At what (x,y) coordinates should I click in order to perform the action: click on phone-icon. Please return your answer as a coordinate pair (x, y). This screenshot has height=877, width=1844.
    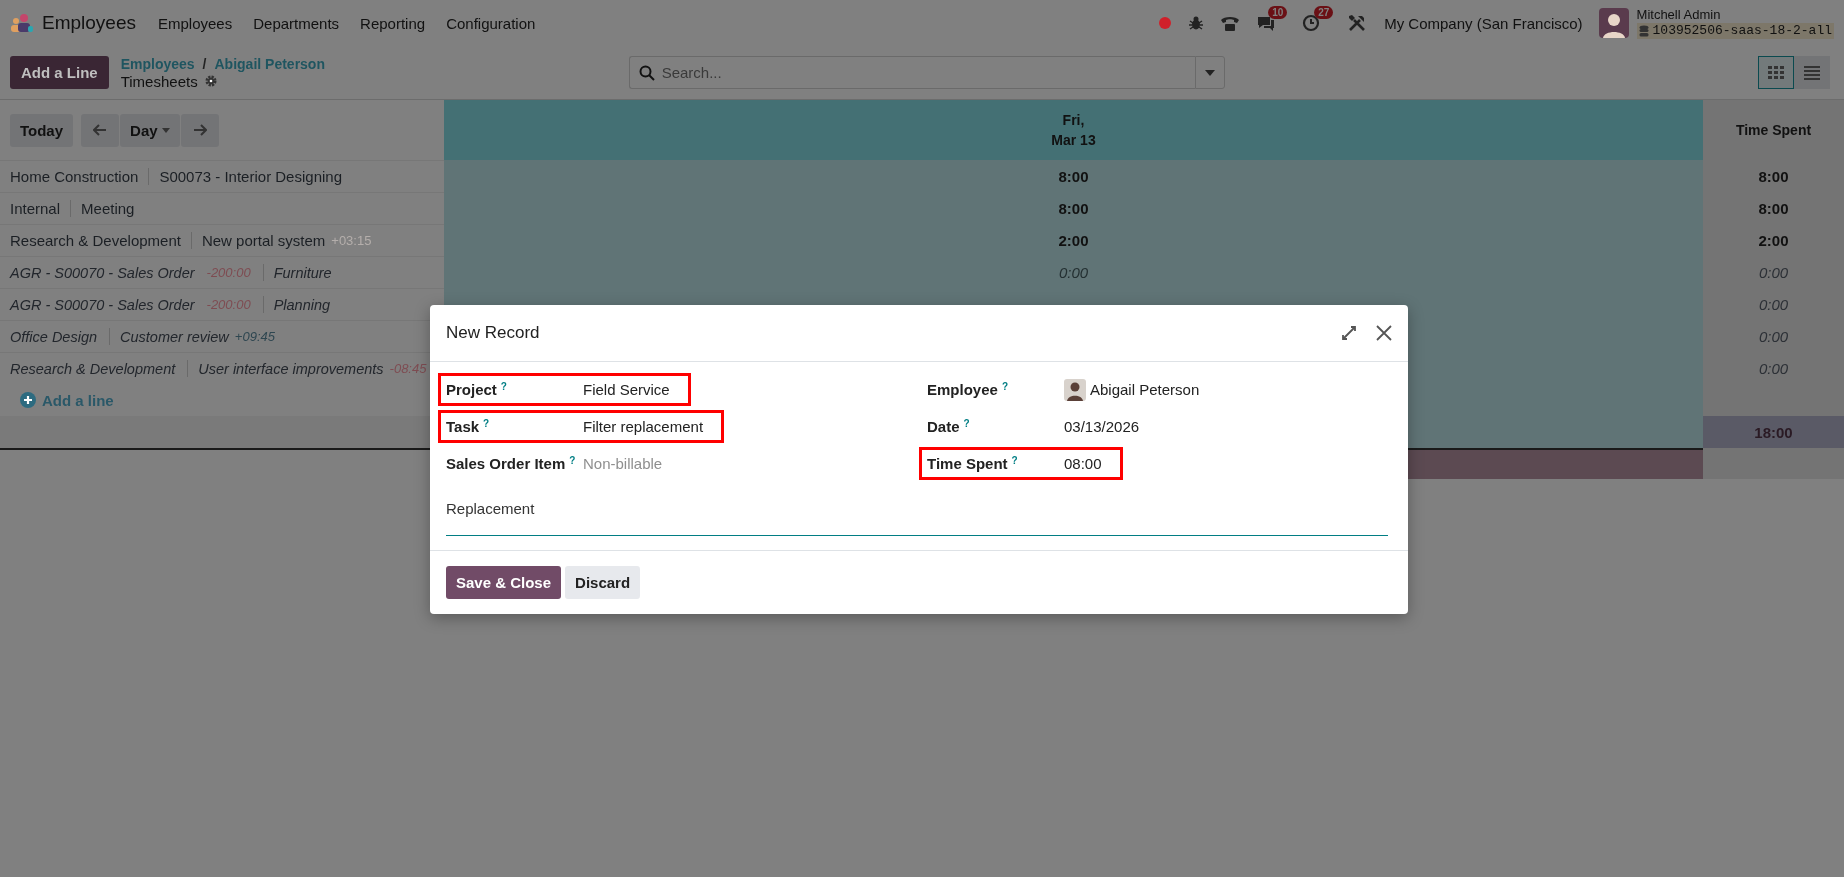
    Looking at the image, I should click on (1230, 23).